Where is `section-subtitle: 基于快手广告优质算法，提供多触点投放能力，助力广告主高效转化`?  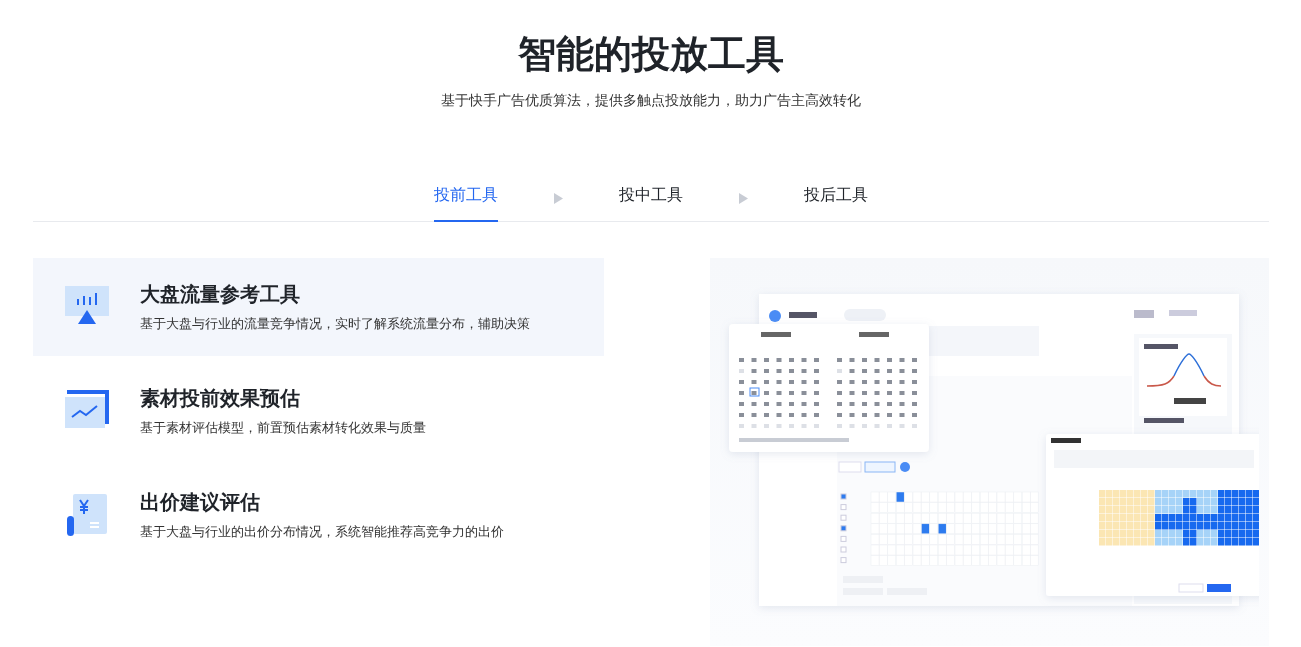
section-subtitle: 基于快手广告优质算法，提供多触点投放能力，助力广告主高效转化 is located at coordinates (650, 100).